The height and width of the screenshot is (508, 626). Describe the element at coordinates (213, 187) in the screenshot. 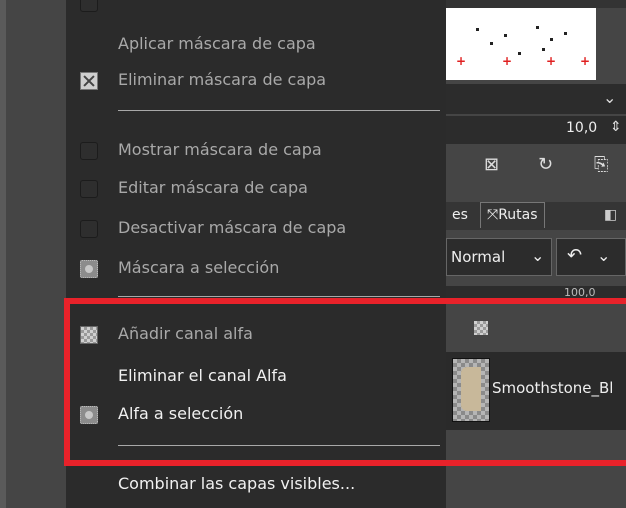

I see `menu-item-label: Editar máscara de capa` at that location.